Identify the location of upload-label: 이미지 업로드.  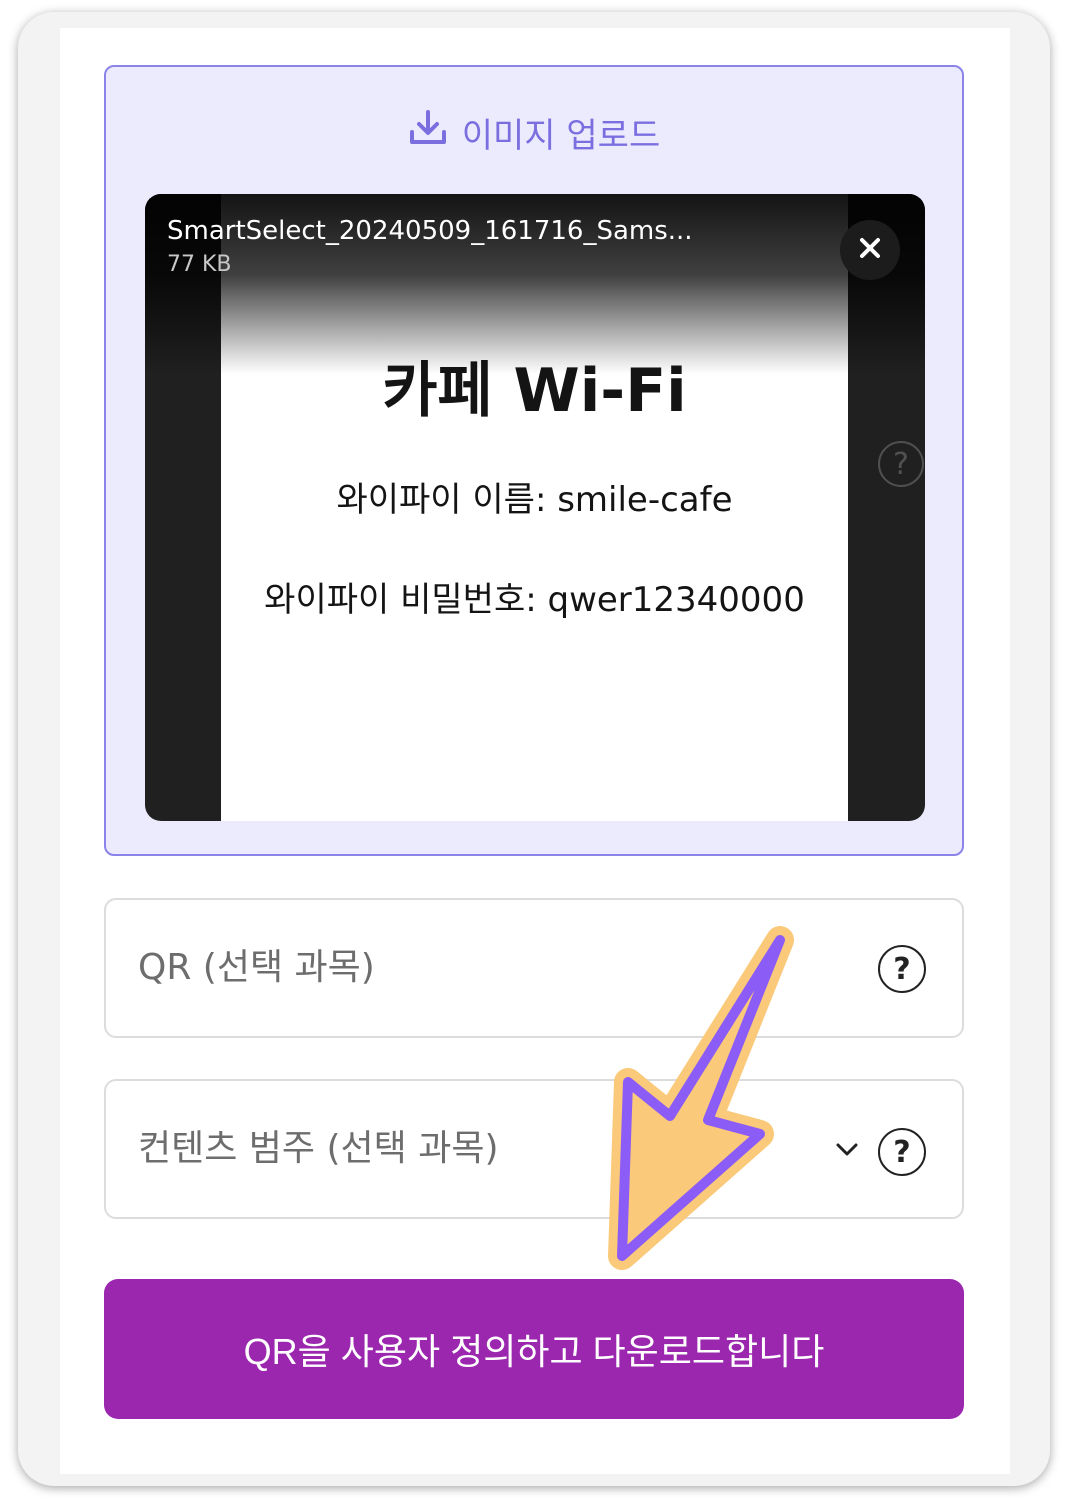
(561, 135).